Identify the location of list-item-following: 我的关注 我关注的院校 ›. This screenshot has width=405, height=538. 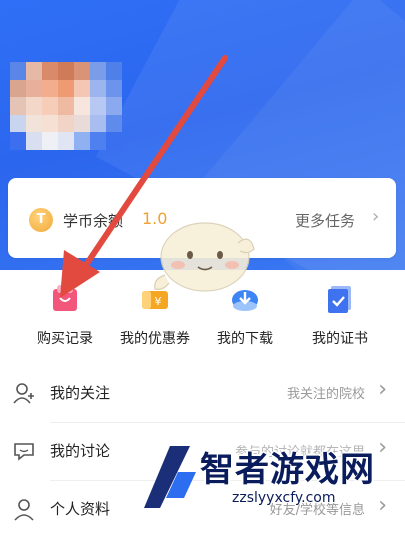
(202, 393).